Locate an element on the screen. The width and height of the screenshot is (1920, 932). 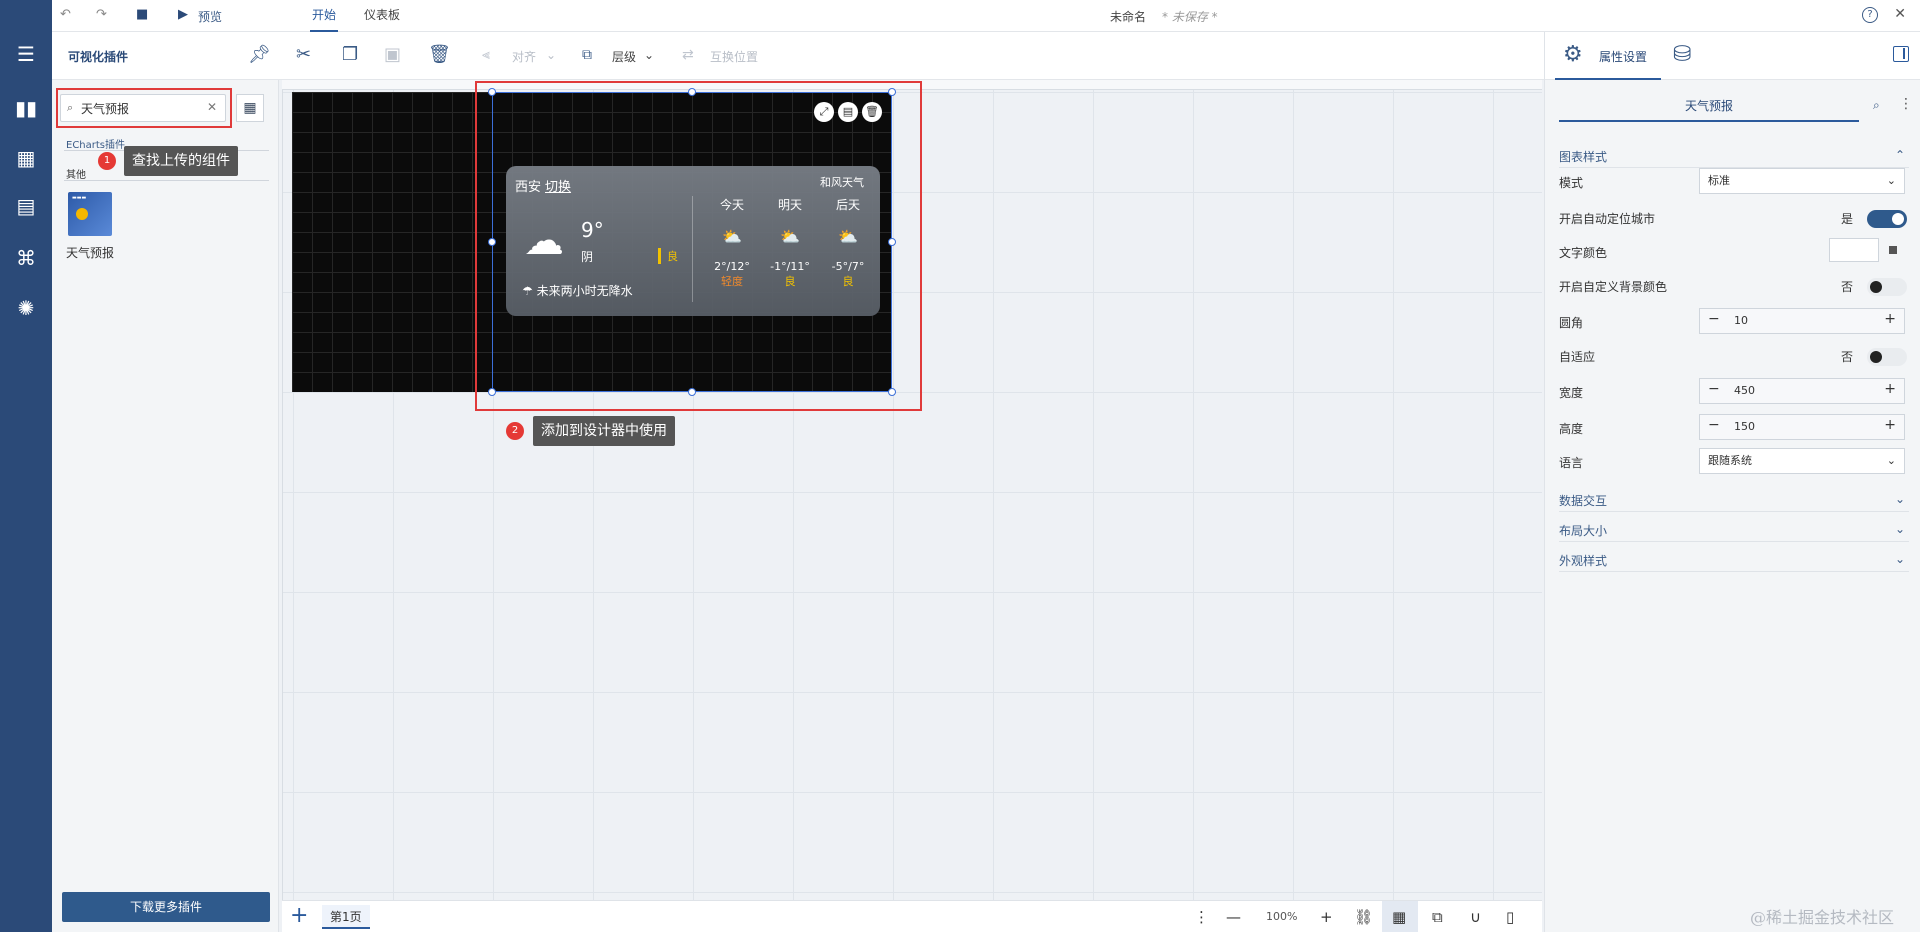
tab-property-settings: ⚙ 属性设置 is located at coordinates (1608, 56).